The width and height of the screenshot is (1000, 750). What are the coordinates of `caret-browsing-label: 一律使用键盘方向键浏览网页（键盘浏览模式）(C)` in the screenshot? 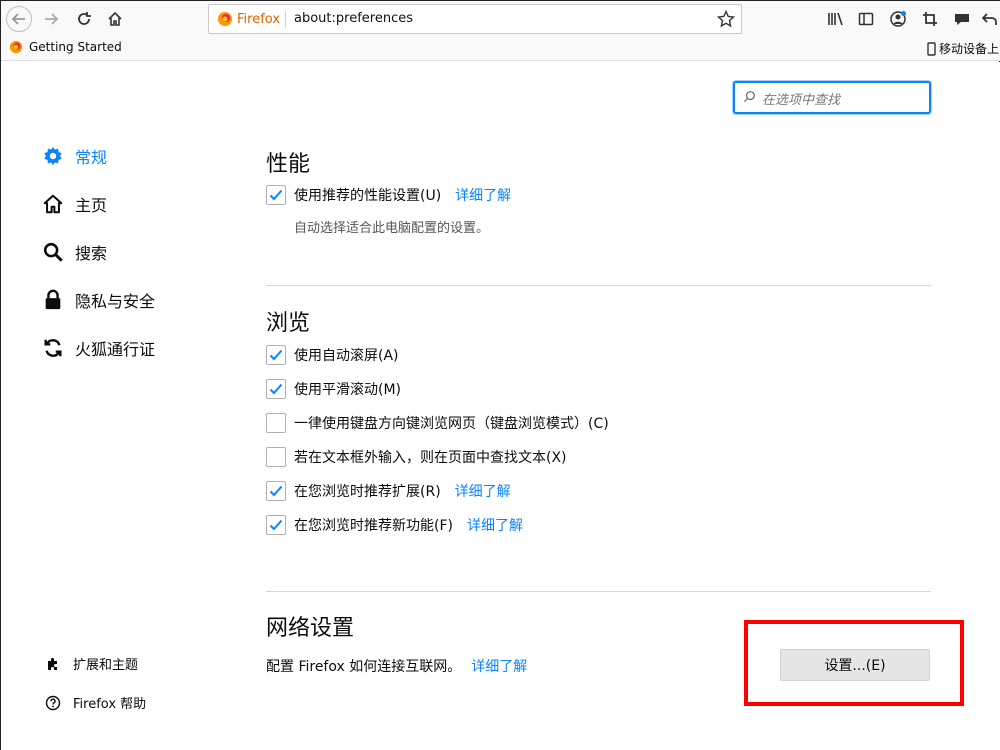 It's located at (451, 423).